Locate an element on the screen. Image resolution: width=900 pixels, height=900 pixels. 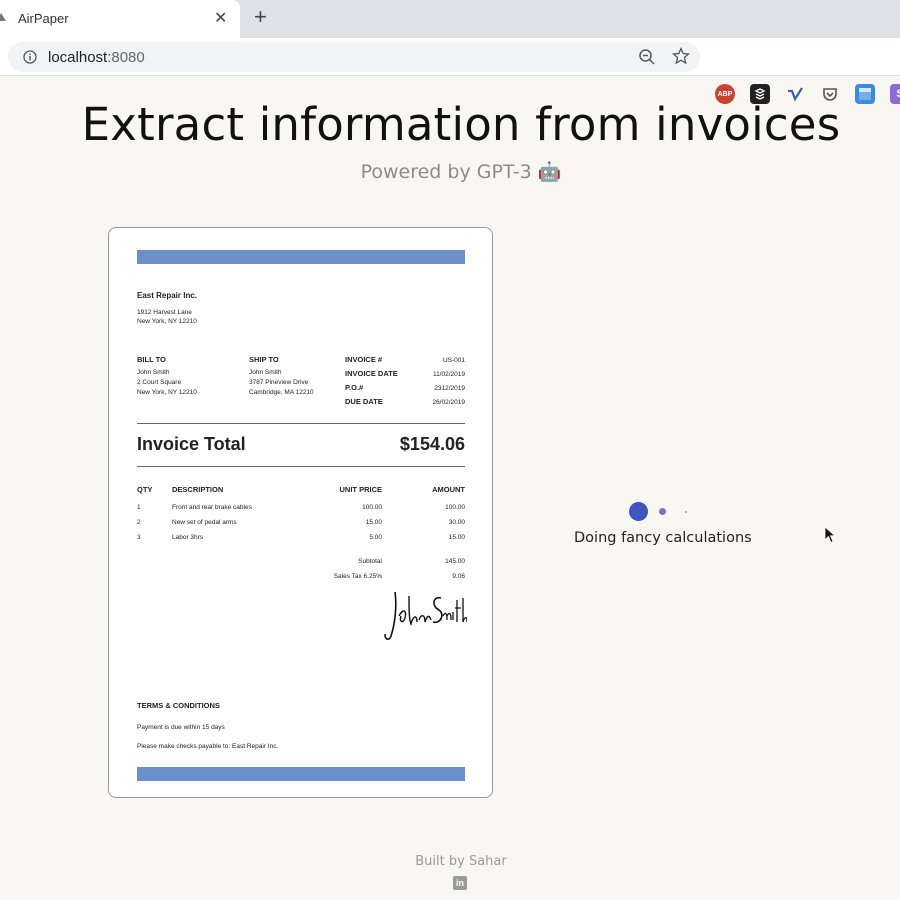
invoice-total-value: $154.06 is located at coordinates (432, 444).